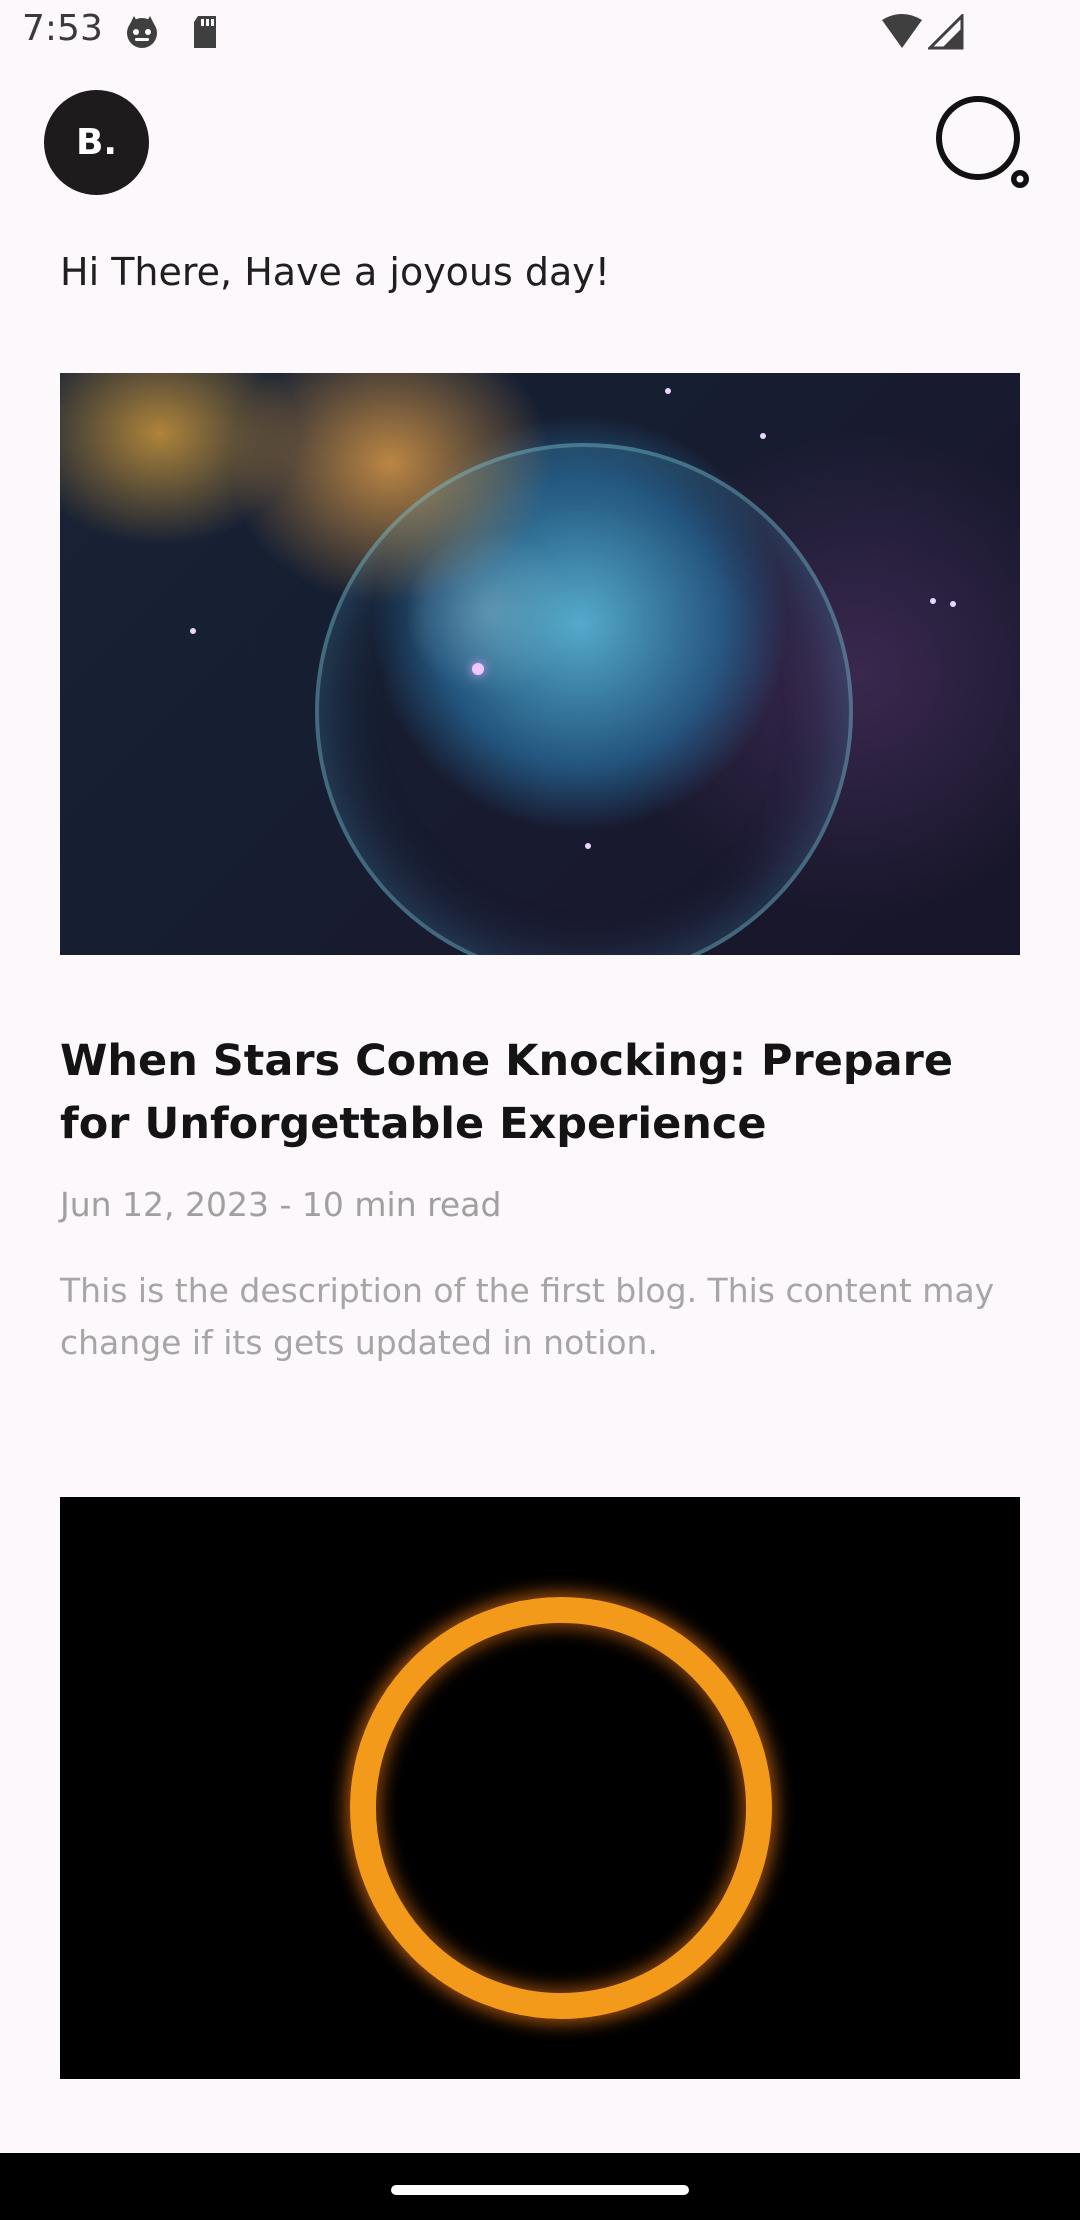 The image size is (1080, 2220). What do you see at coordinates (584, 699) in the screenshot?
I see `nebula-bubble` at bounding box center [584, 699].